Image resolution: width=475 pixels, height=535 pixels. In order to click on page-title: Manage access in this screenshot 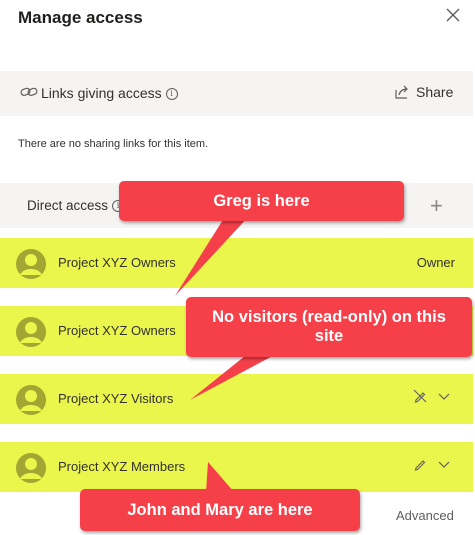, I will do `click(80, 17)`.